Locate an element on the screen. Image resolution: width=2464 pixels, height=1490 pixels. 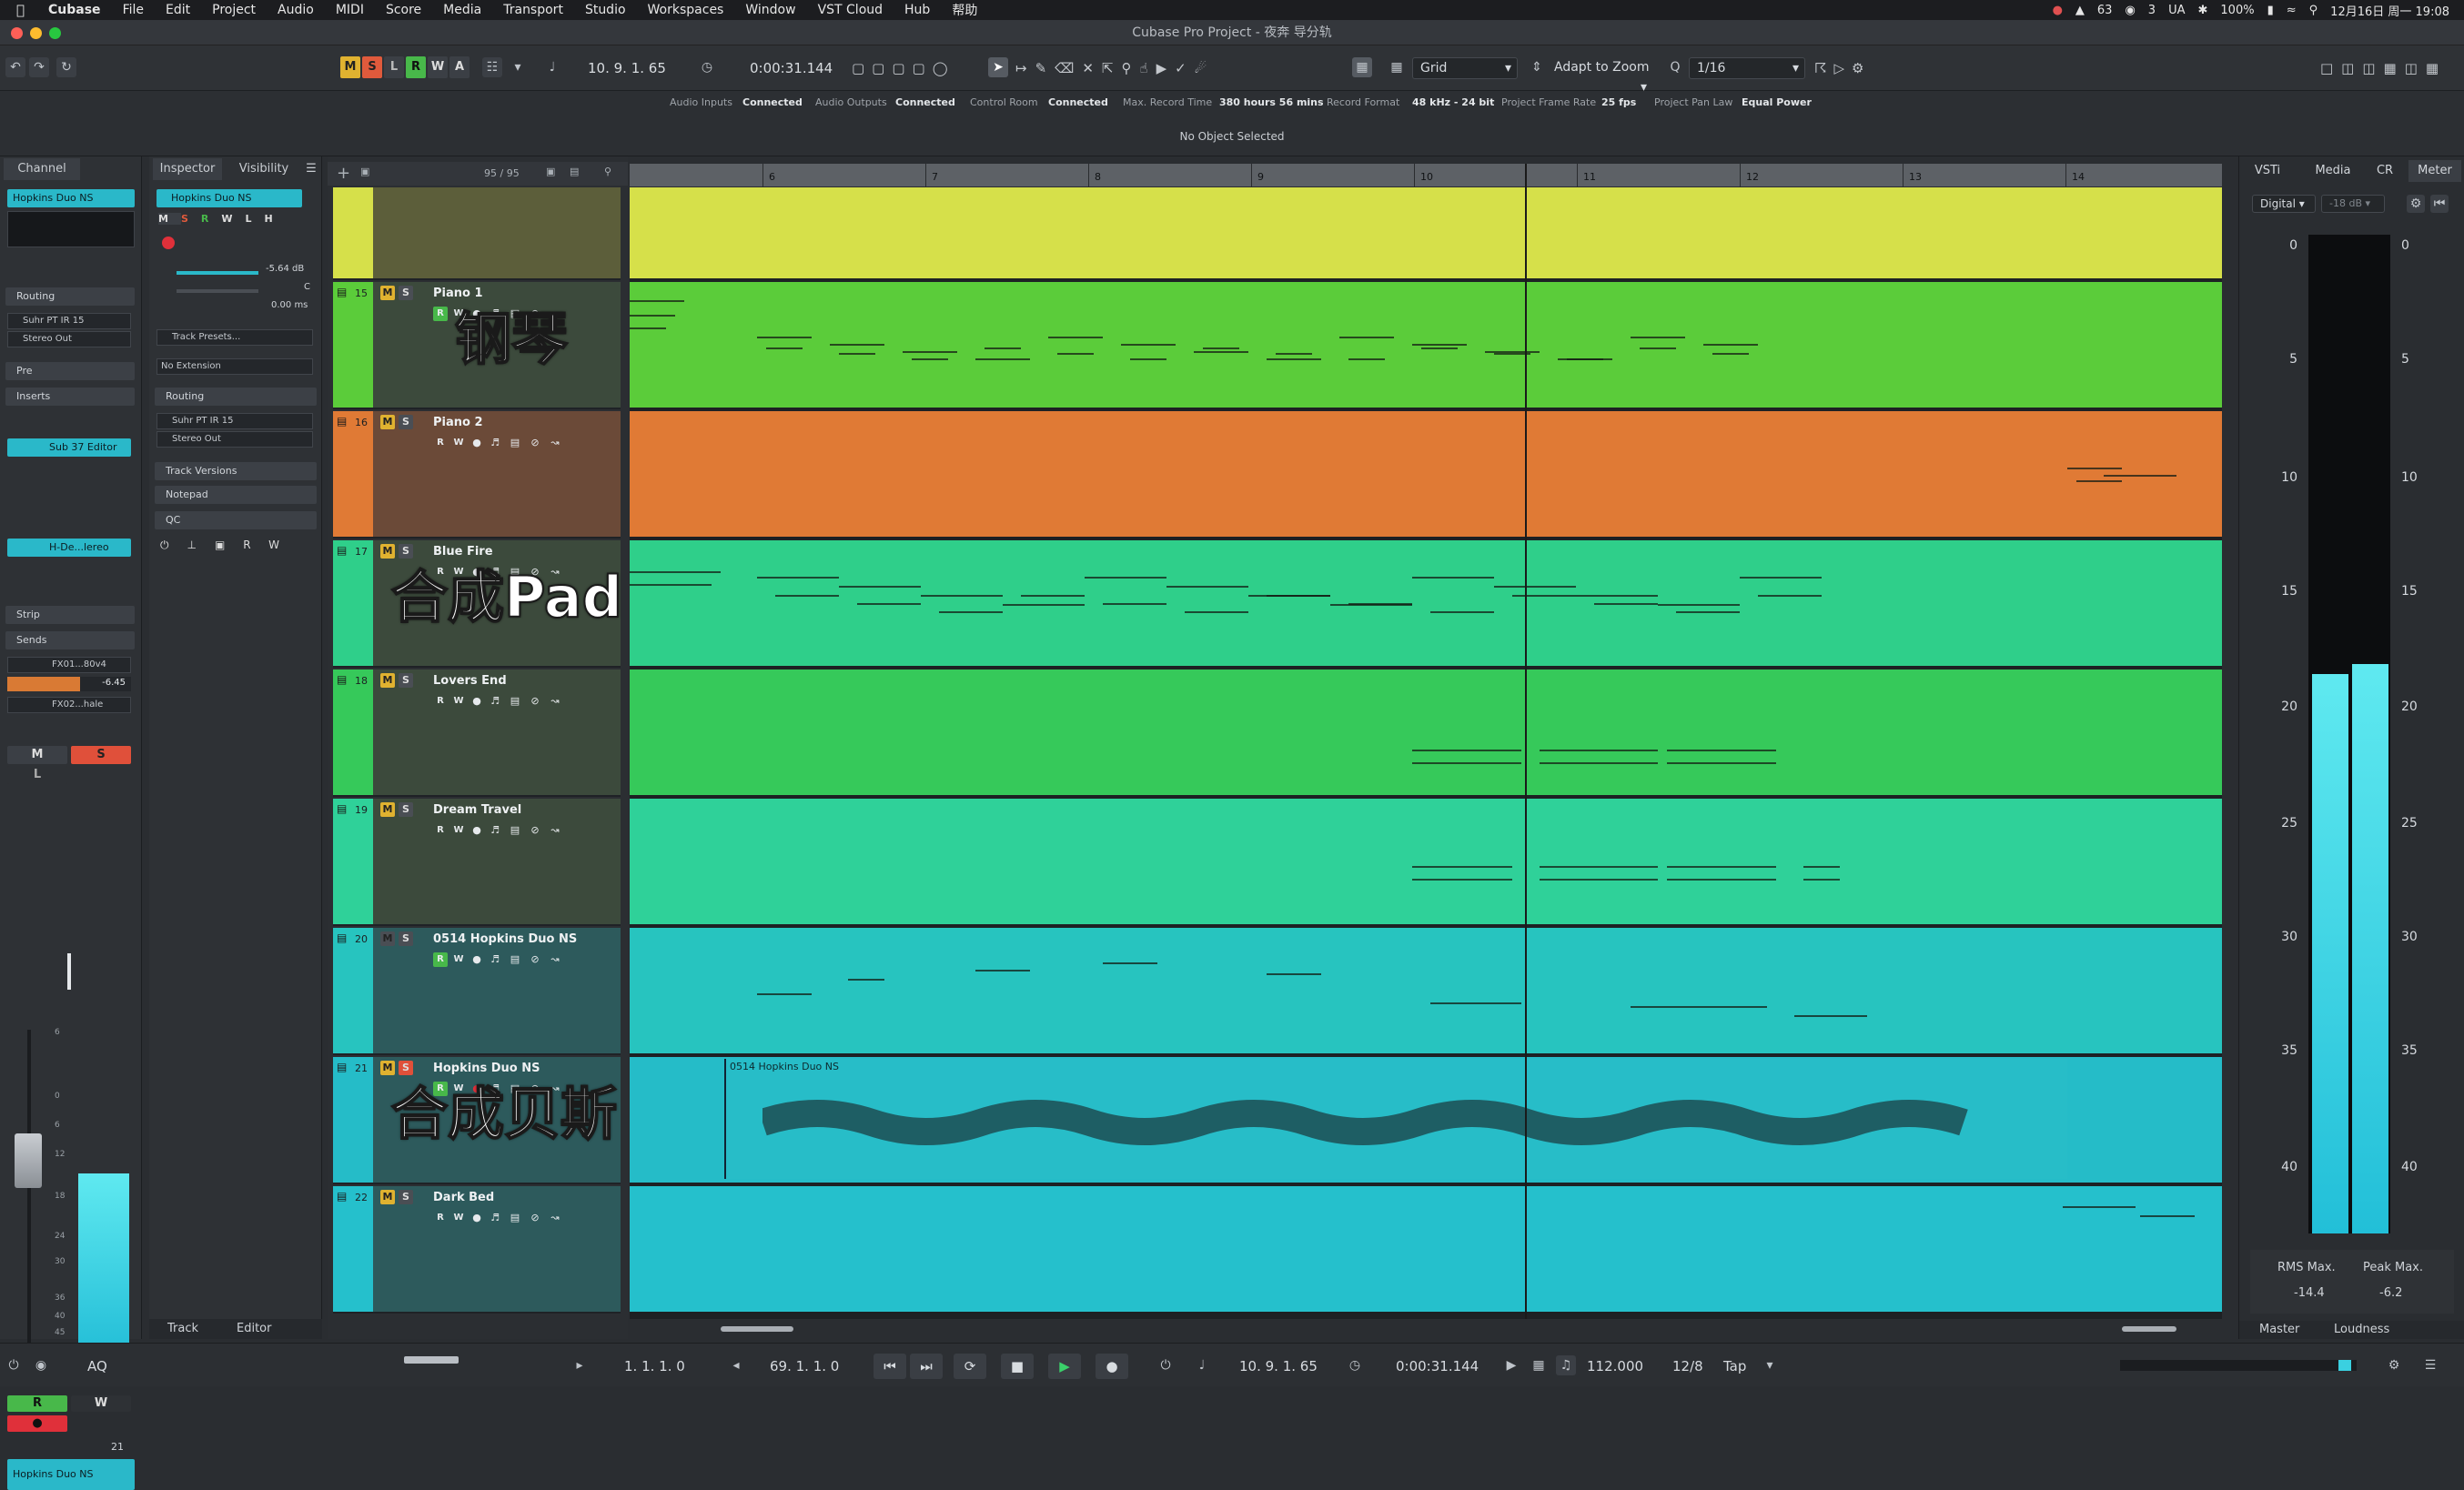
right-locator-display: 69. 1. 1. 0 is located at coordinates (804, 1366).